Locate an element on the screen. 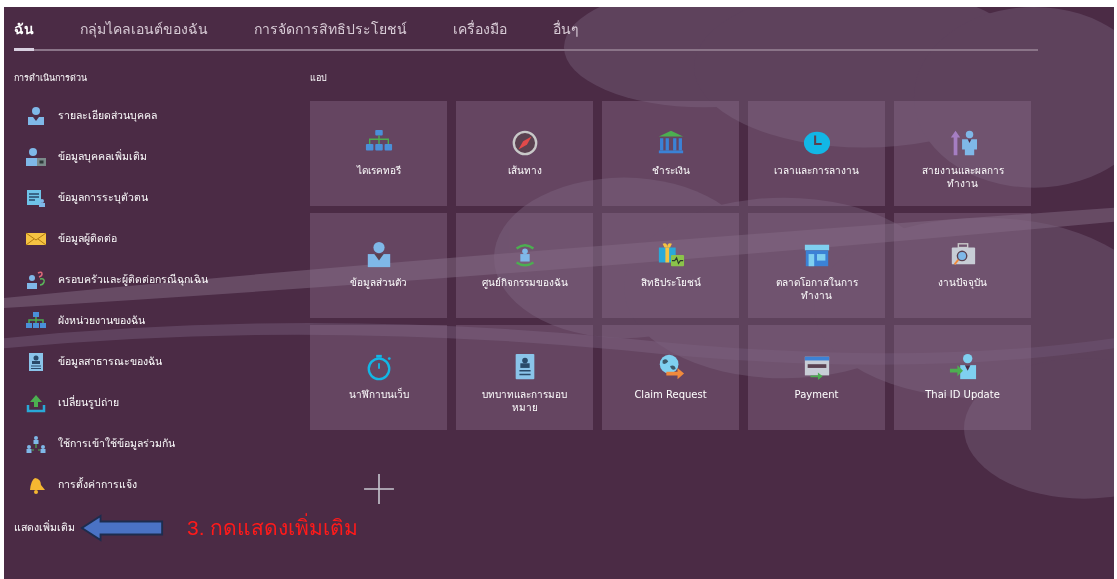 The height and width of the screenshot is (579, 1117). app-tile: ศูนย์กิจกรรมของฉัน is located at coordinates (524, 265).